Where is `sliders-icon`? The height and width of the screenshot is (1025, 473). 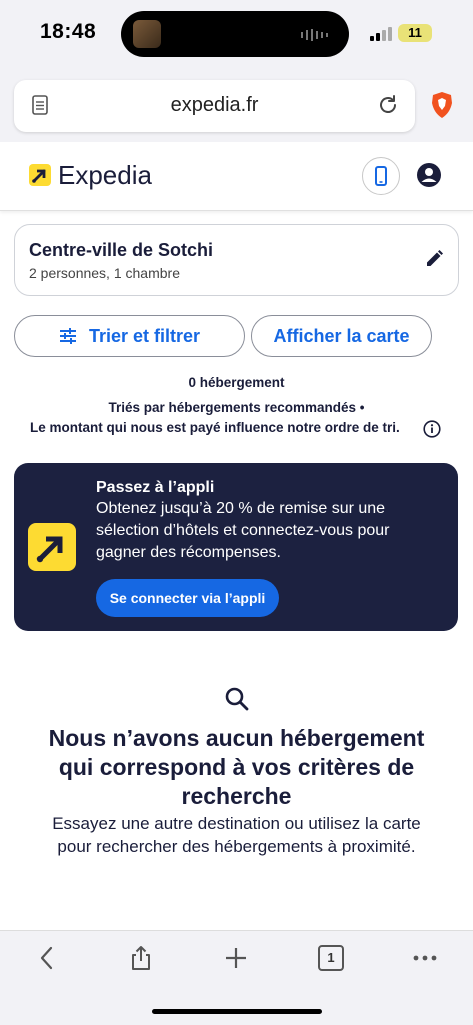 sliders-icon is located at coordinates (67, 336).